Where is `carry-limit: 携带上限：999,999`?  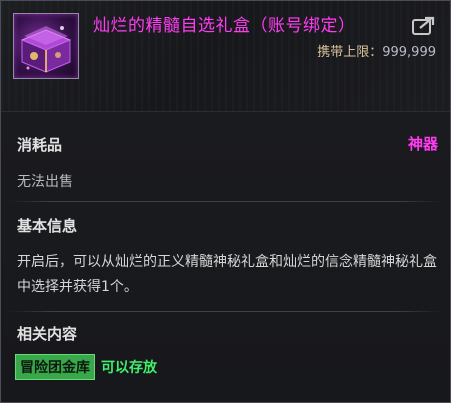
carry-limit: 携带上限：999,999 is located at coordinates (376, 50).